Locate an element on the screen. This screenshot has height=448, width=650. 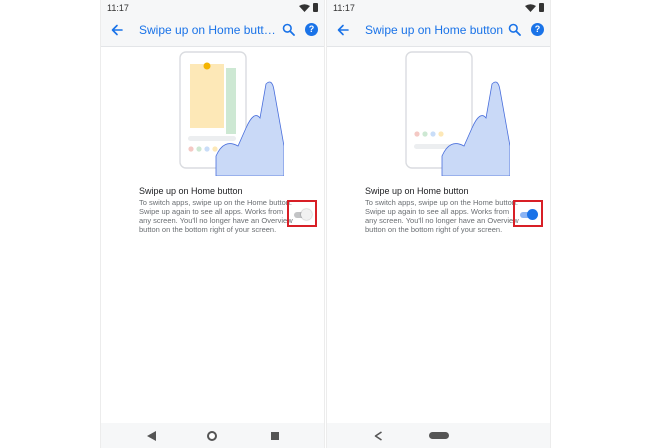
home-circle-icon is located at coordinates (212, 436).